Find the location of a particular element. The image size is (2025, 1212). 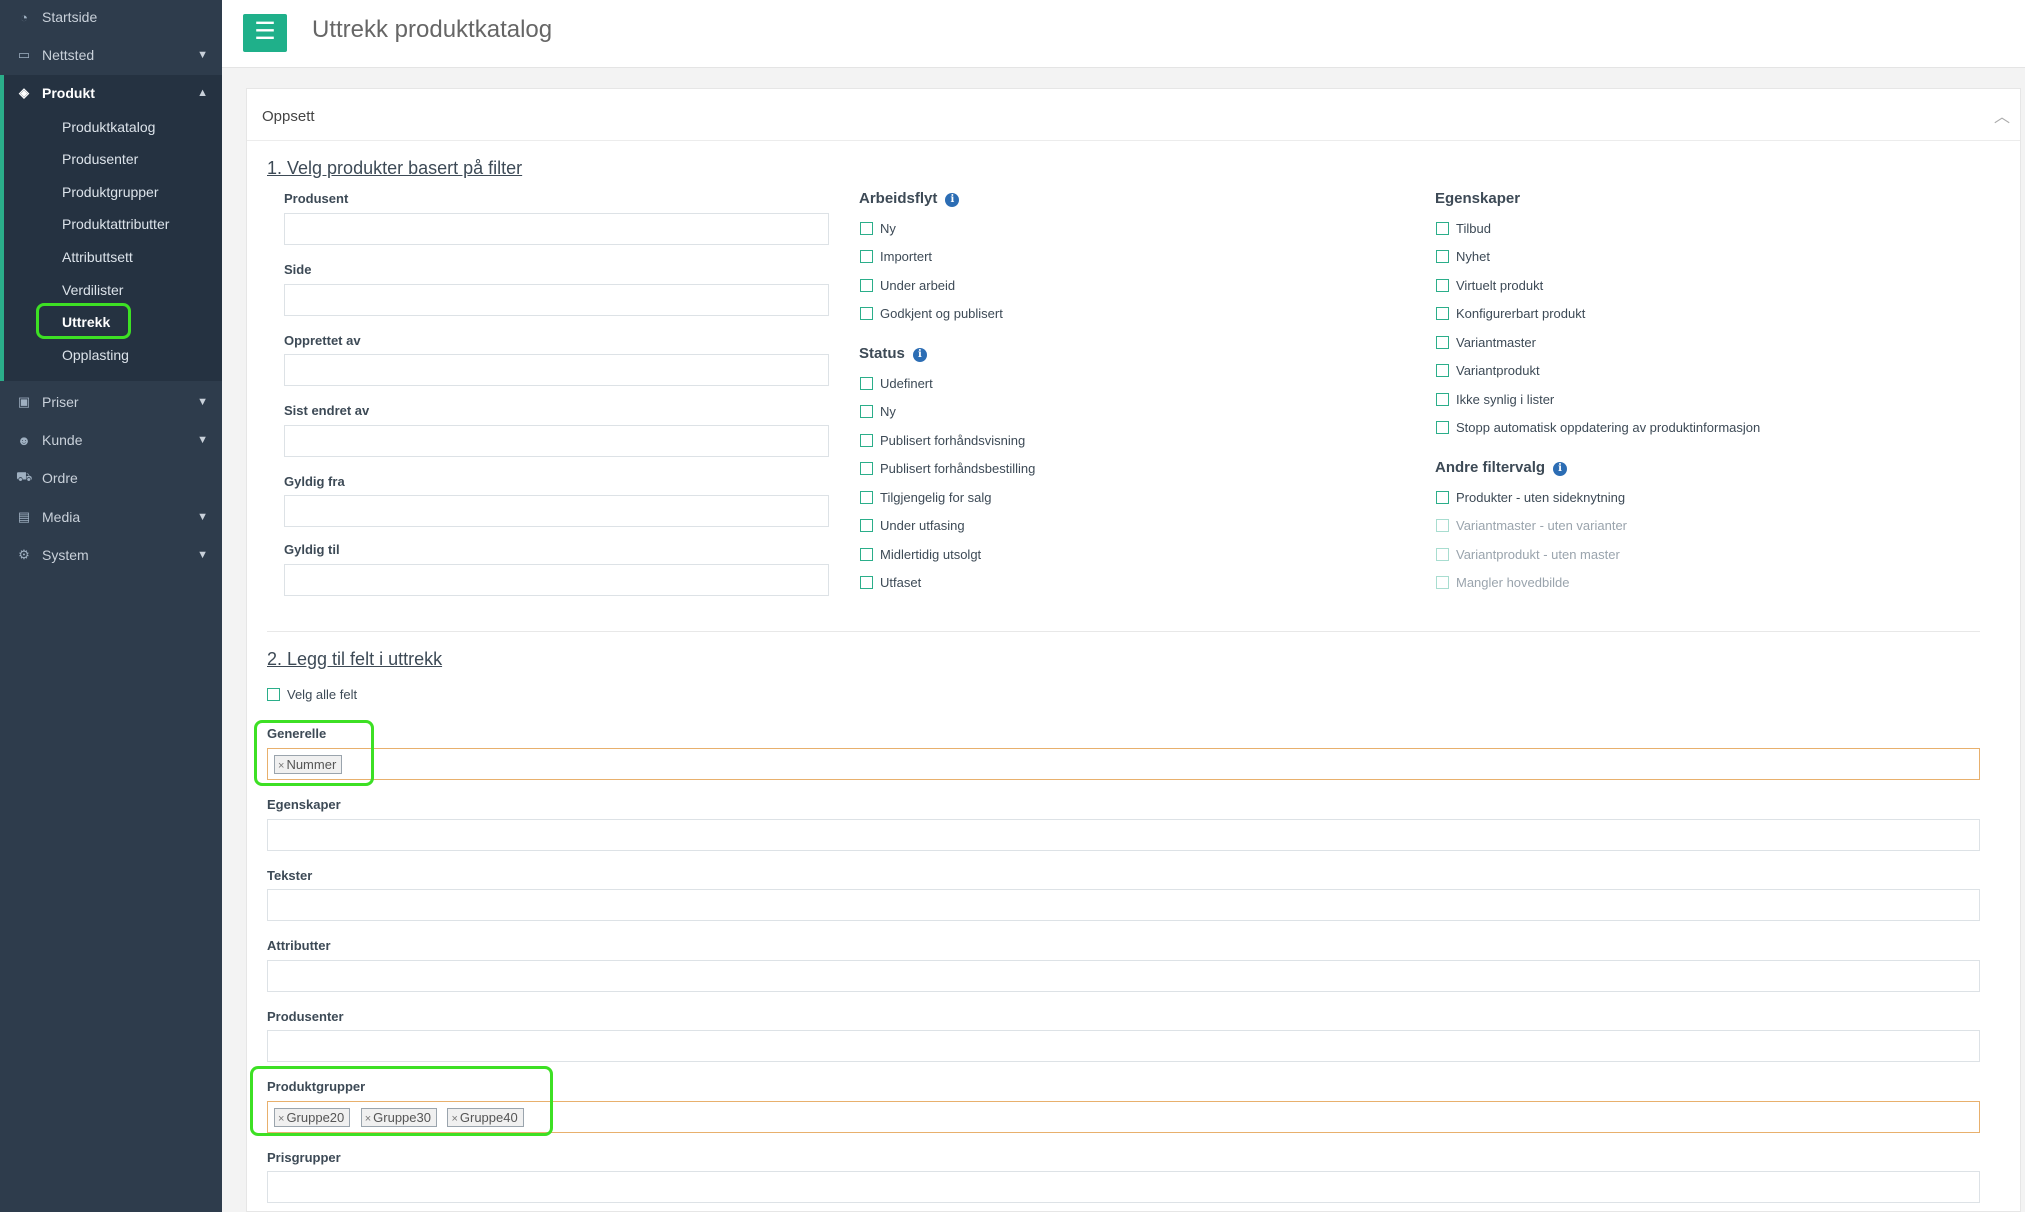

users-icon: ☻ is located at coordinates (24, 440).